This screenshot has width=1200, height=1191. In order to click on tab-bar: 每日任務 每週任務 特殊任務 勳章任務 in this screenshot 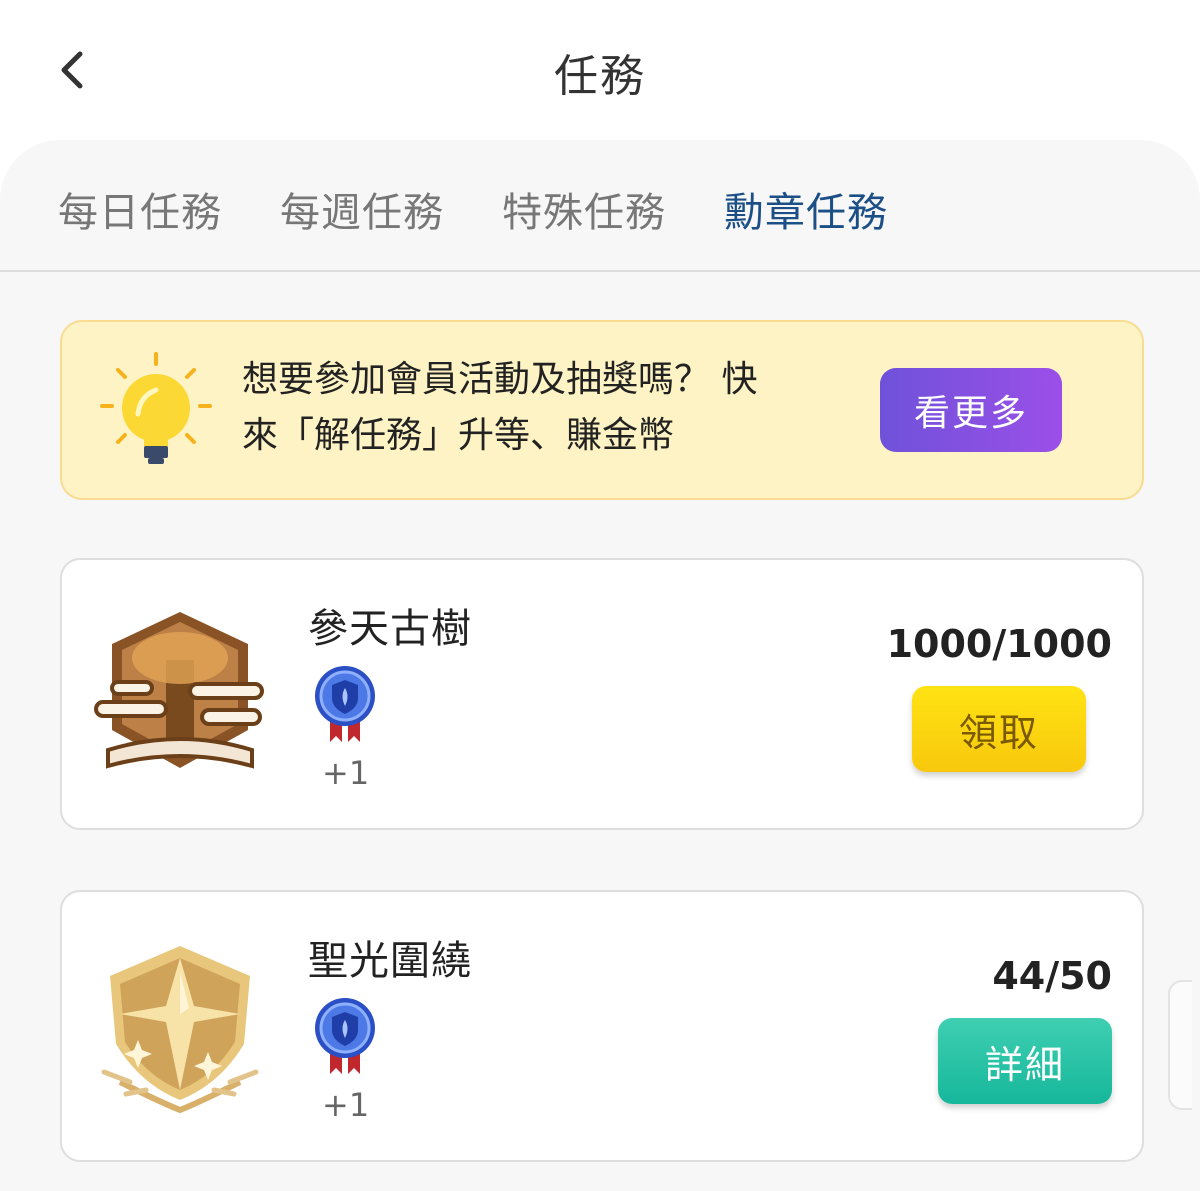, I will do `click(600, 206)`.